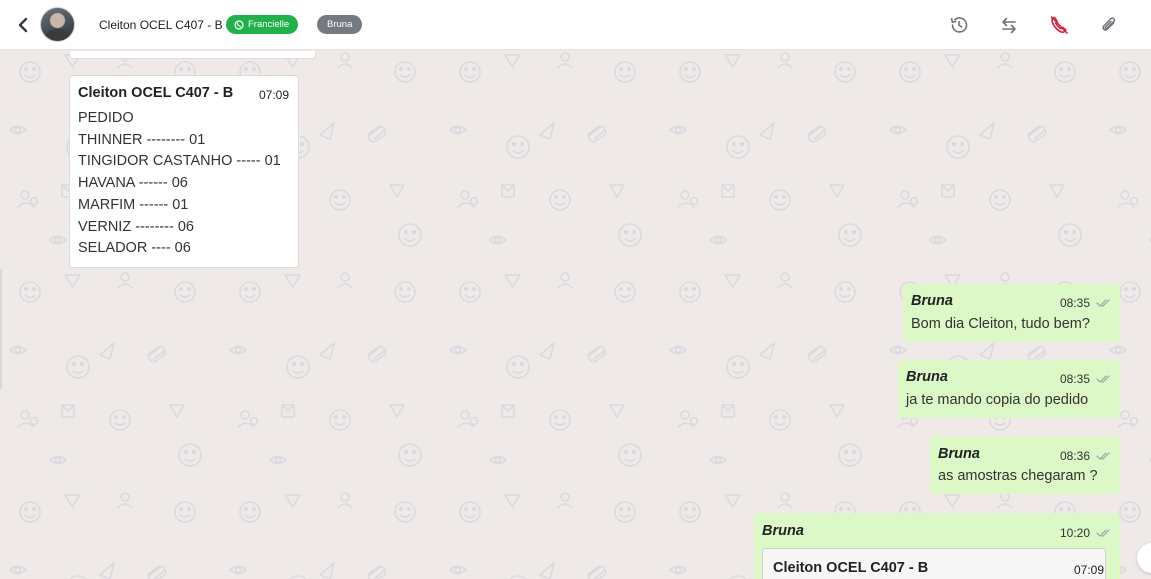 This screenshot has height=579, width=1151. What do you see at coordinates (959, 25) in the screenshot?
I see `history-icon` at bounding box center [959, 25].